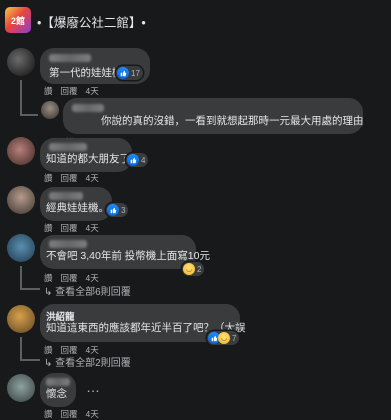 Image resolution: width=391 pixels, height=420 pixels. Describe the element at coordinates (88, 159) in the screenshot. I see `comment-text: 知道的都大朋友了` at that location.